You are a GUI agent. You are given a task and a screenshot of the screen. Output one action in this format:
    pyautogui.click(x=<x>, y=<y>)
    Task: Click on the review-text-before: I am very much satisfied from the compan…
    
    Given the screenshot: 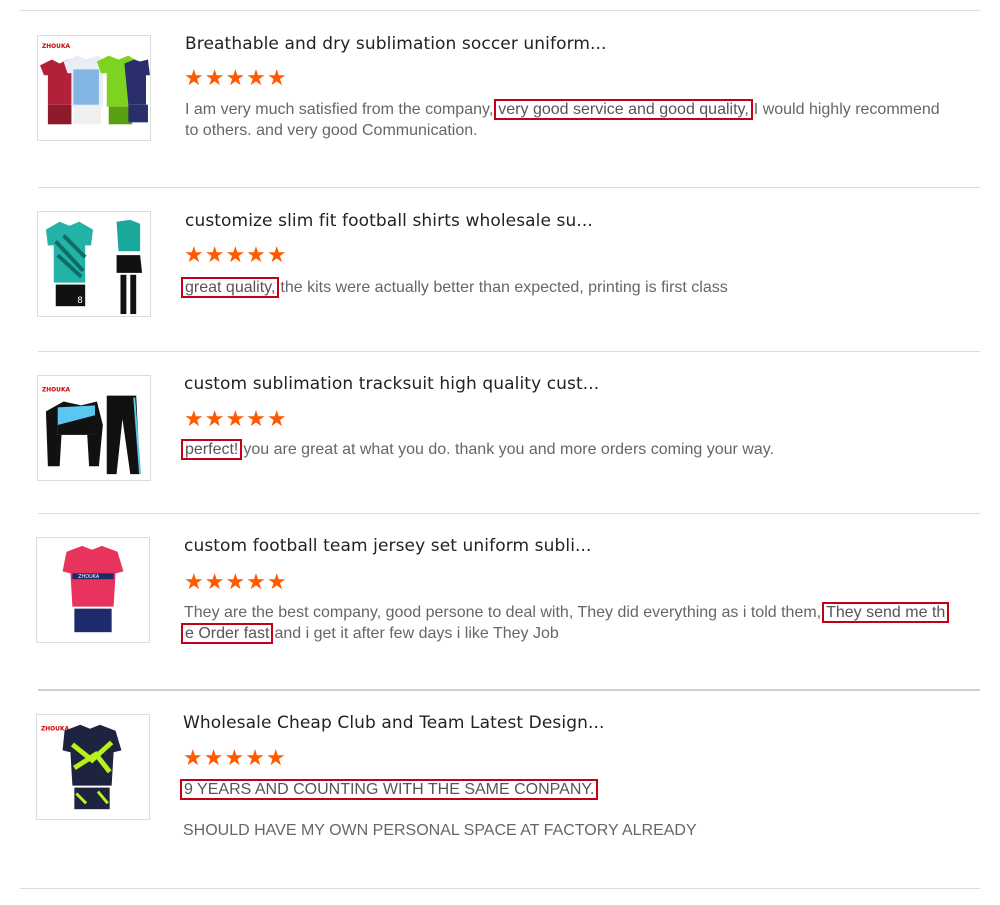 What is the action you would take?
    pyautogui.click(x=339, y=109)
    